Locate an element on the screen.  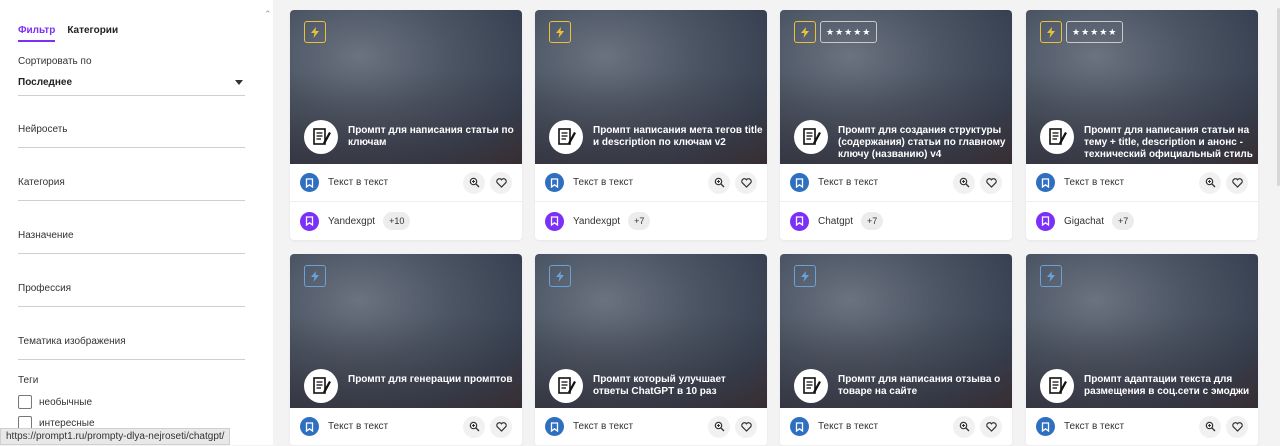
profession-field: Профессия is located at coordinates (131, 295).